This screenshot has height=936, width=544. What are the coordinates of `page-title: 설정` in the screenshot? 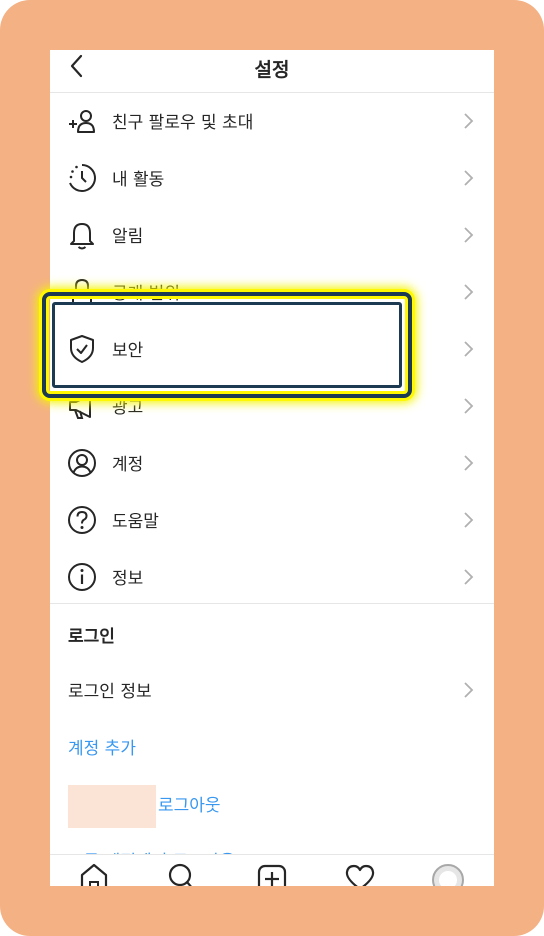 It's located at (272, 70).